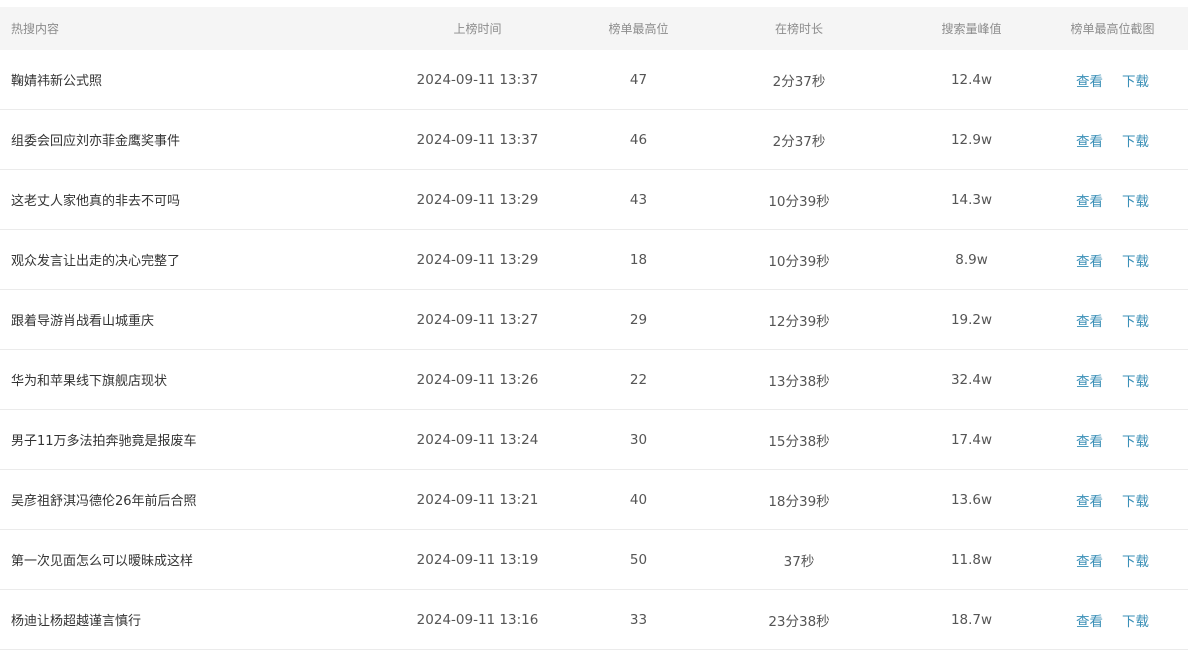 This screenshot has height=650, width=1188. Describe the element at coordinates (799, 501) in the screenshot. I see `row-duration: 18分39秒` at that location.